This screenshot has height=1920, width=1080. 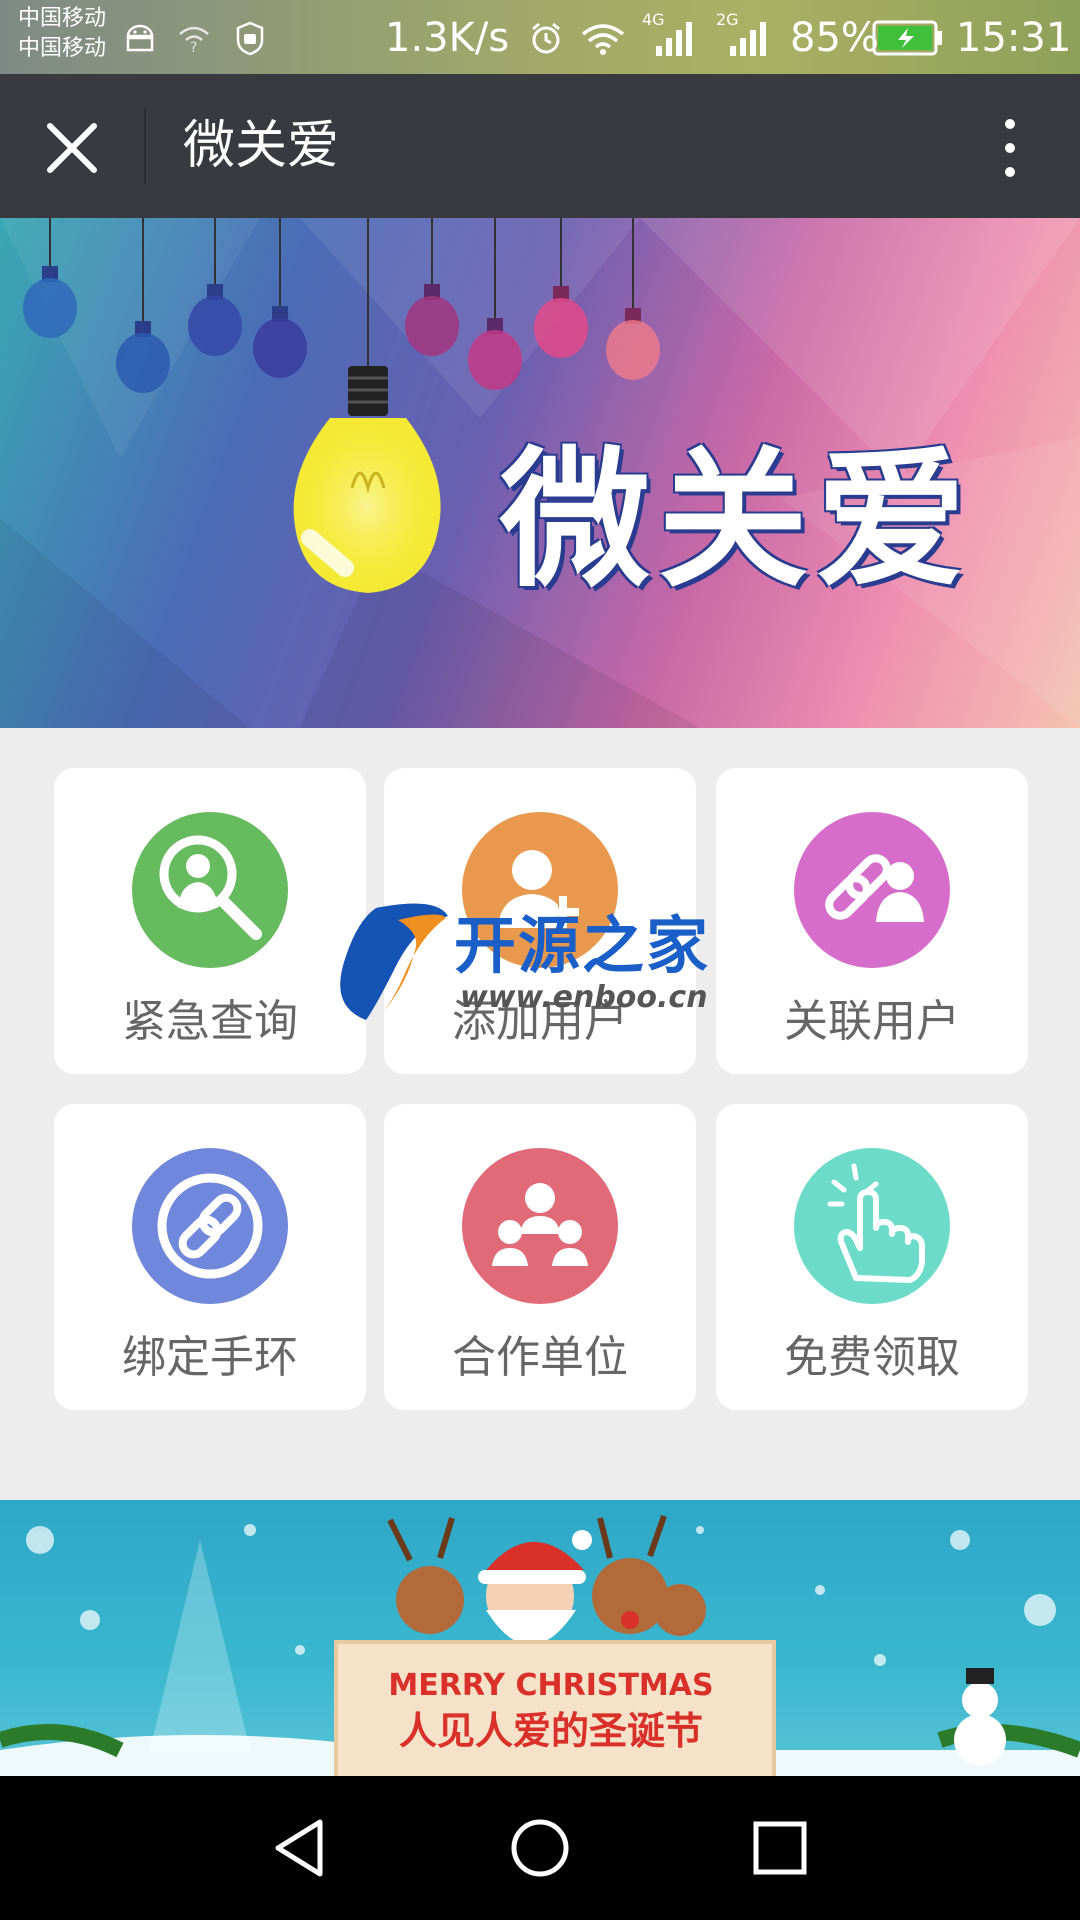 I want to click on shield-hand-icon, so click(x=250, y=38).